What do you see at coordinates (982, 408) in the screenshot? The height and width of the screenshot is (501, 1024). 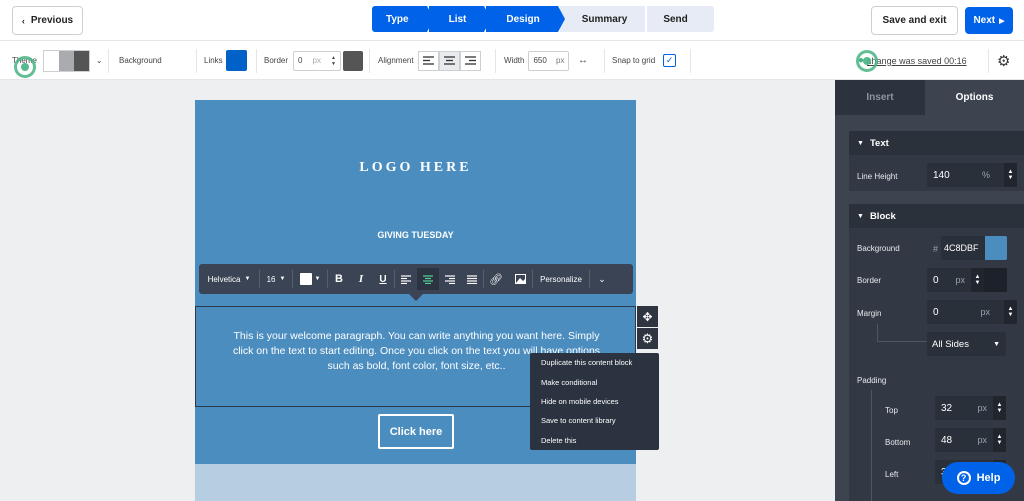 I see `padding-top-unit: px` at bounding box center [982, 408].